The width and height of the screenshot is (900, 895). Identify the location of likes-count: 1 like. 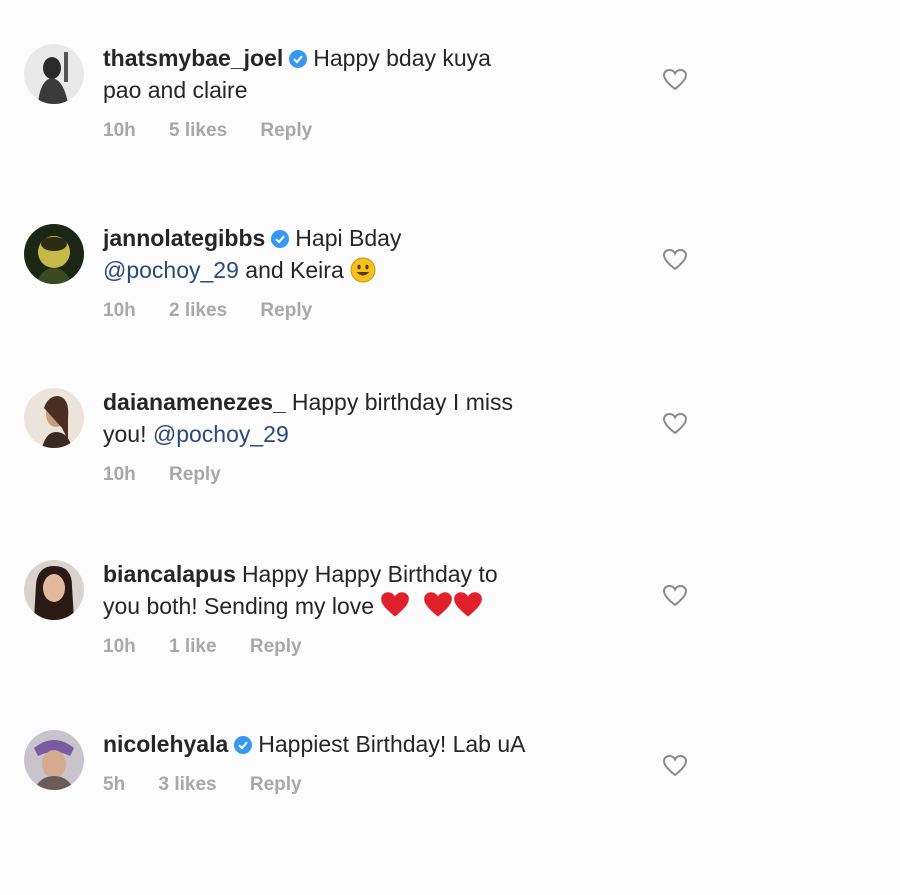
(193, 646).